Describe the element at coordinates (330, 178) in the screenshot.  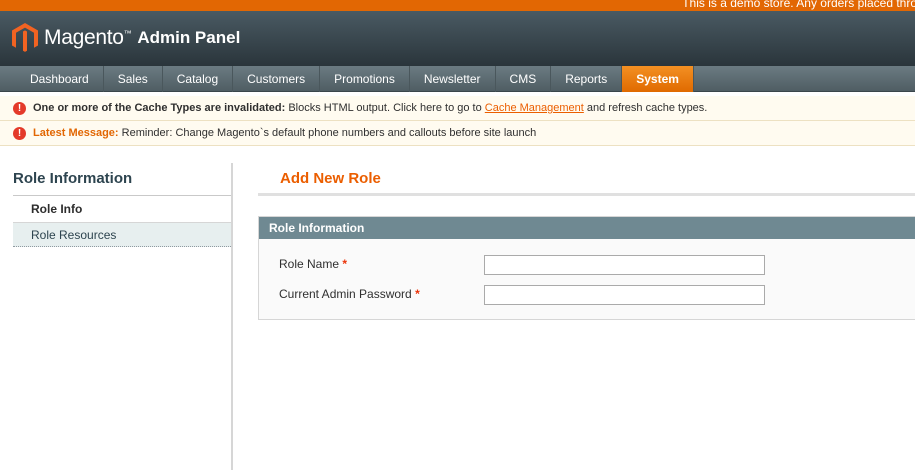
I see `page-title: Add New Role` at that location.